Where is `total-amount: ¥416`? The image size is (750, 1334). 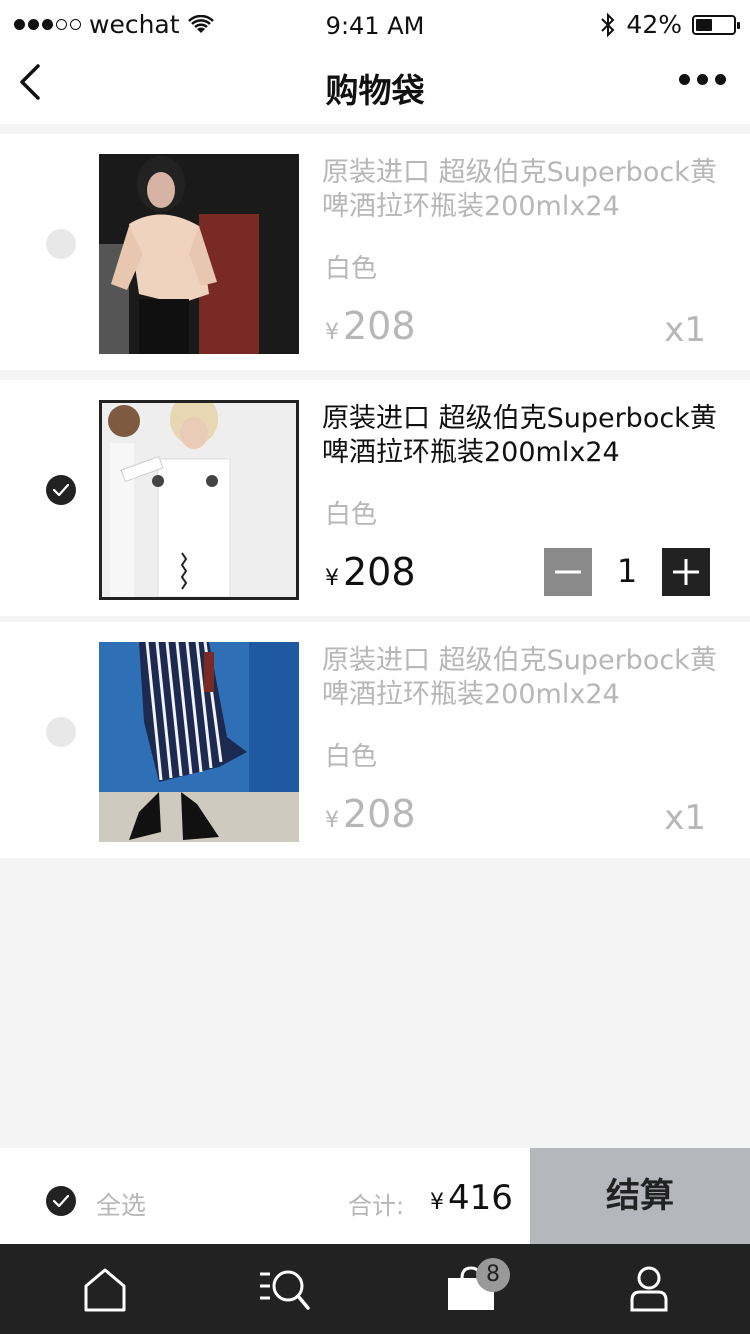 total-amount: ¥416 is located at coordinates (471, 1198).